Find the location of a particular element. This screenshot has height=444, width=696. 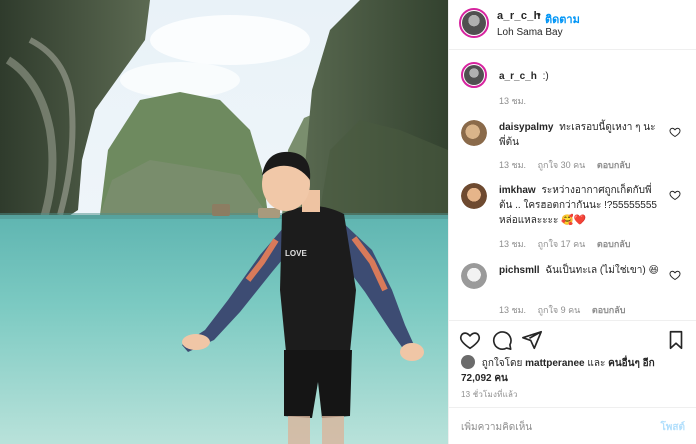

comment-bubble-icon is located at coordinates (502, 340).